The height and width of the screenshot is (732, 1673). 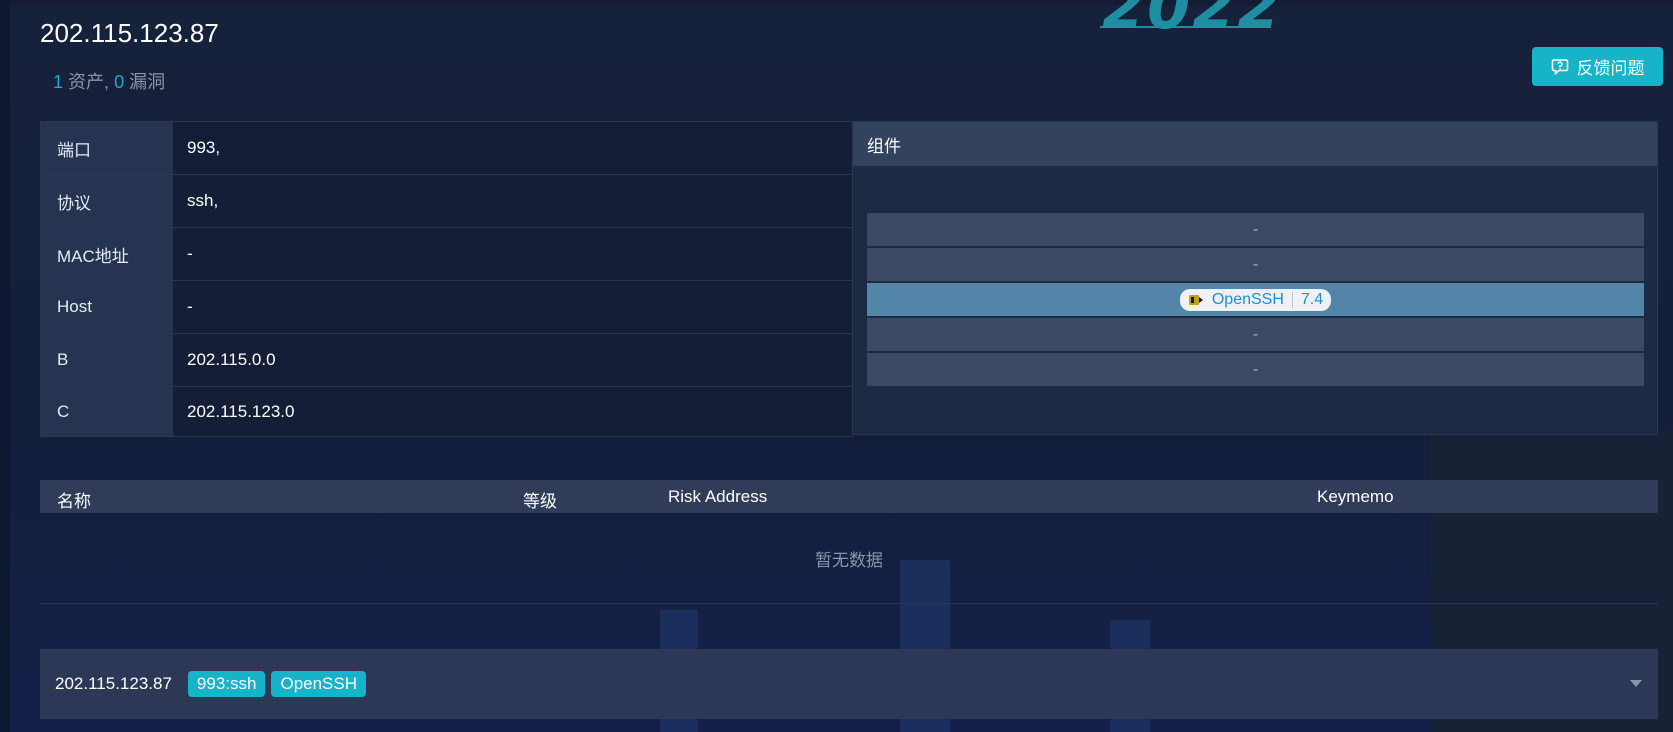 I want to click on info-row-host: Host -, so click(x=447, y=307).